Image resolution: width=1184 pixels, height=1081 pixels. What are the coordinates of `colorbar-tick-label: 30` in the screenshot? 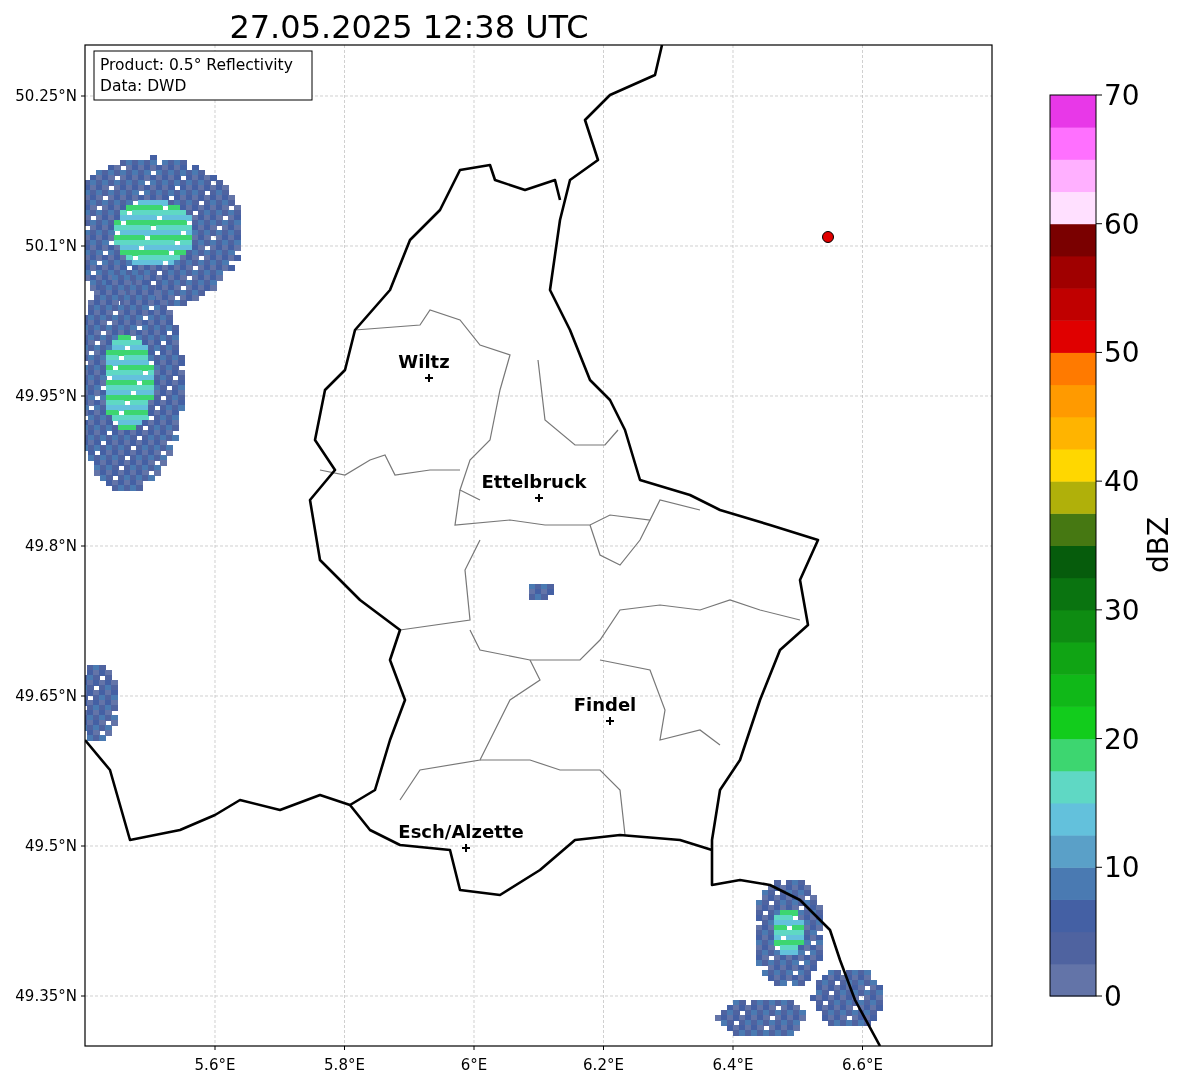 It's located at (1122, 610).